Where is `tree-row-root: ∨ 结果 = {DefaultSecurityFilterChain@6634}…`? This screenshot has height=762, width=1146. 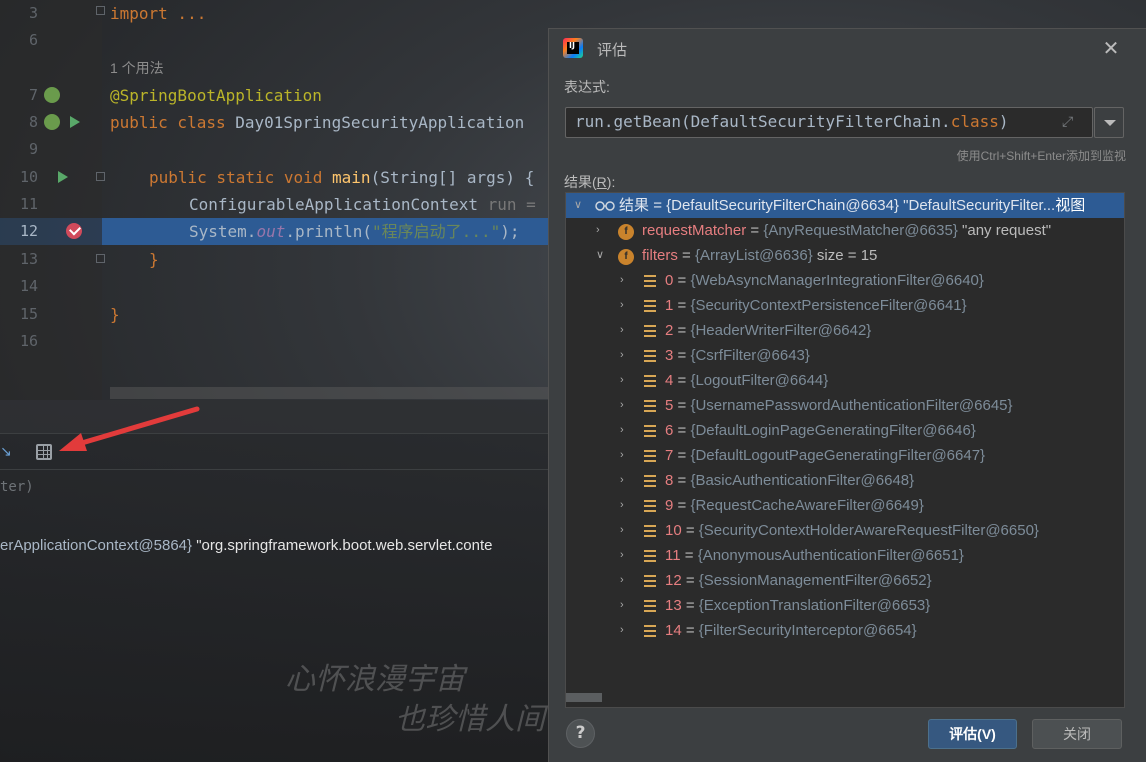 tree-row-root: ∨ 结果 = {DefaultSecurityFilterChain@6634}… is located at coordinates (845, 205).